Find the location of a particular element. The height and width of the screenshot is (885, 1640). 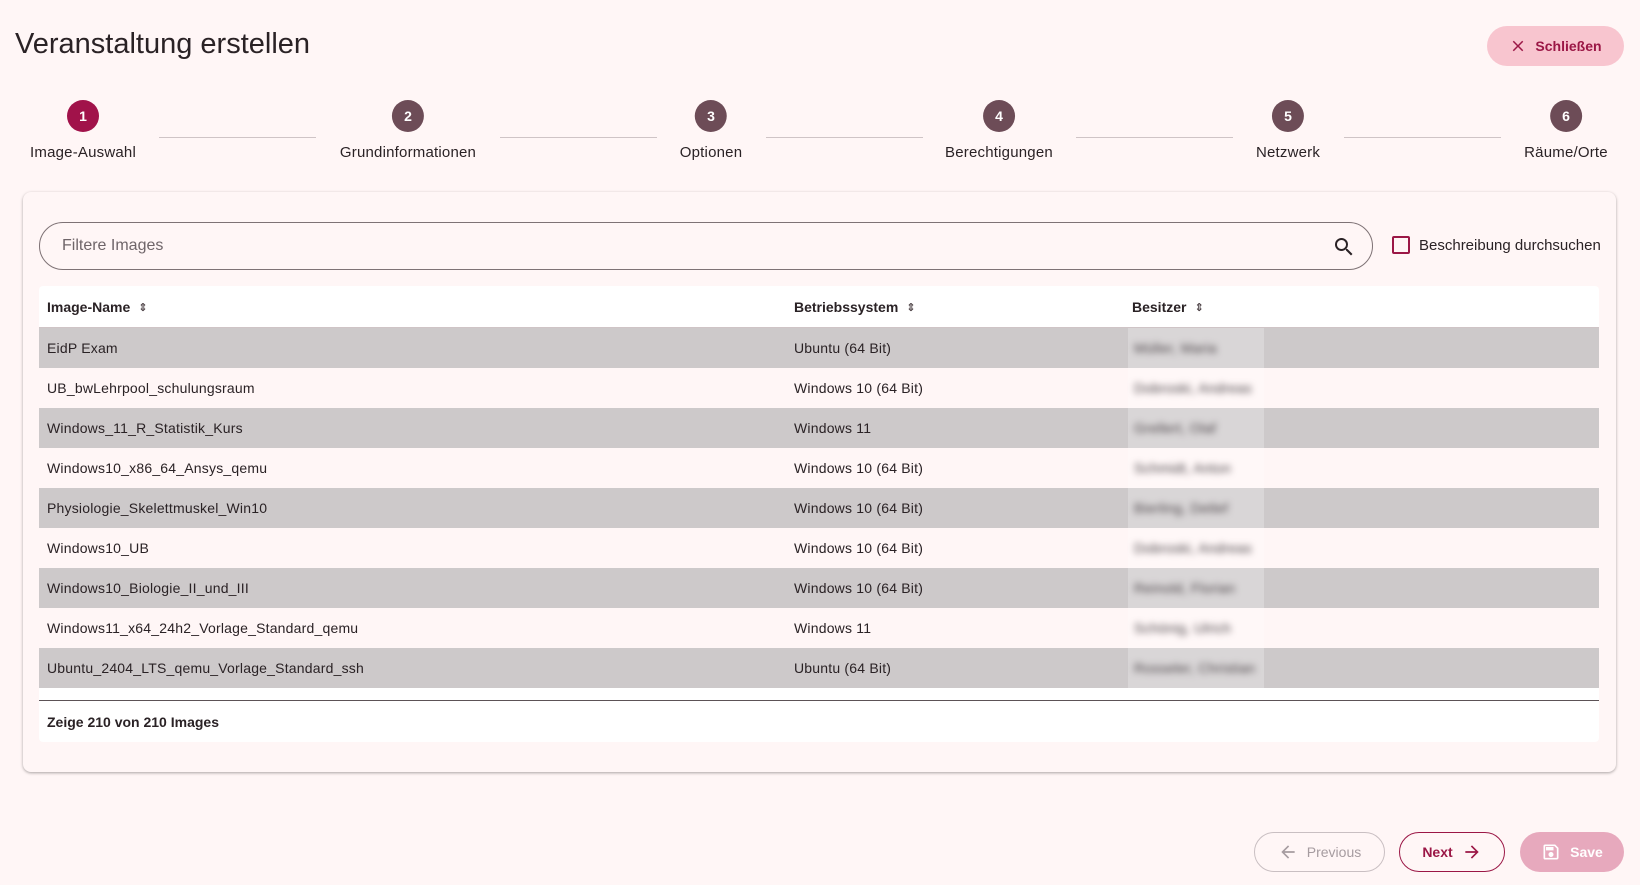

step-raeume-orte: 6 Räume/Orte is located at coordinates (1566, 130).